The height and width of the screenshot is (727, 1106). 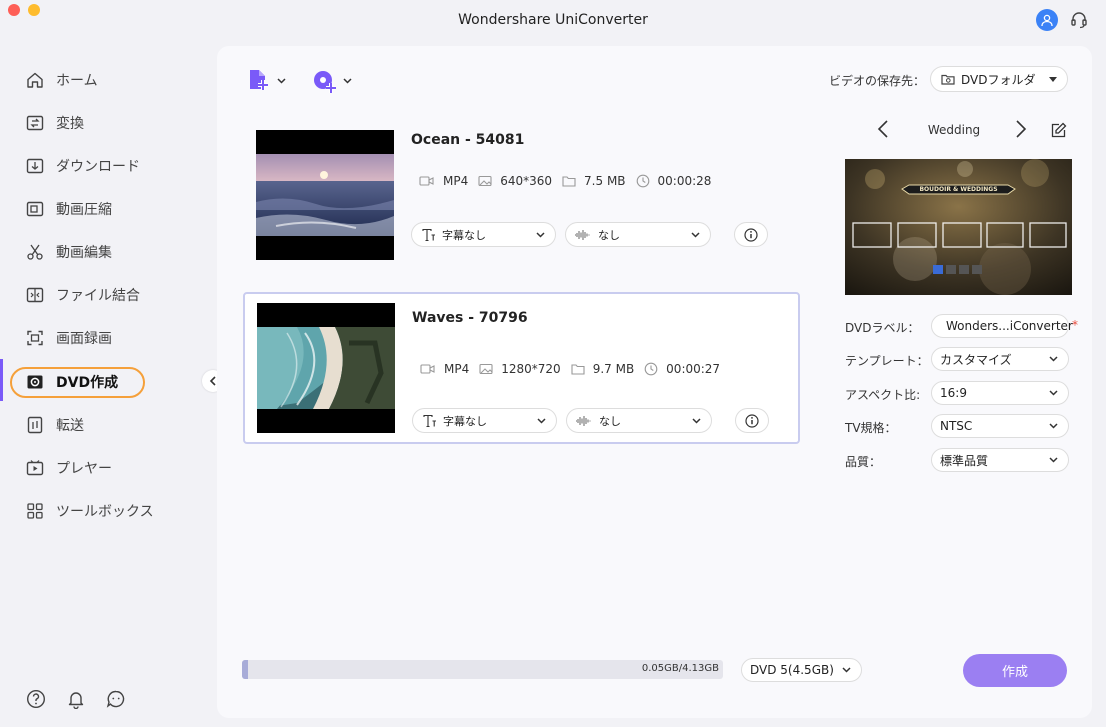 What do you see at coordinates (84, 469) in the screenshot?
I see `sidebar-item-label: プレヤー` at bounding box center [84, 469].